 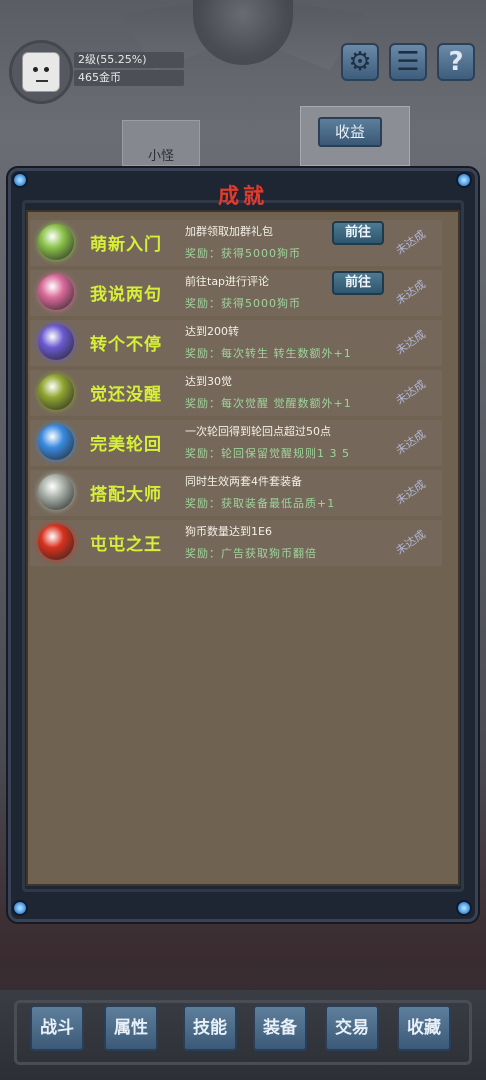 I want to click on achievement-name: 屯屯之王, so click(x=126, y=545).